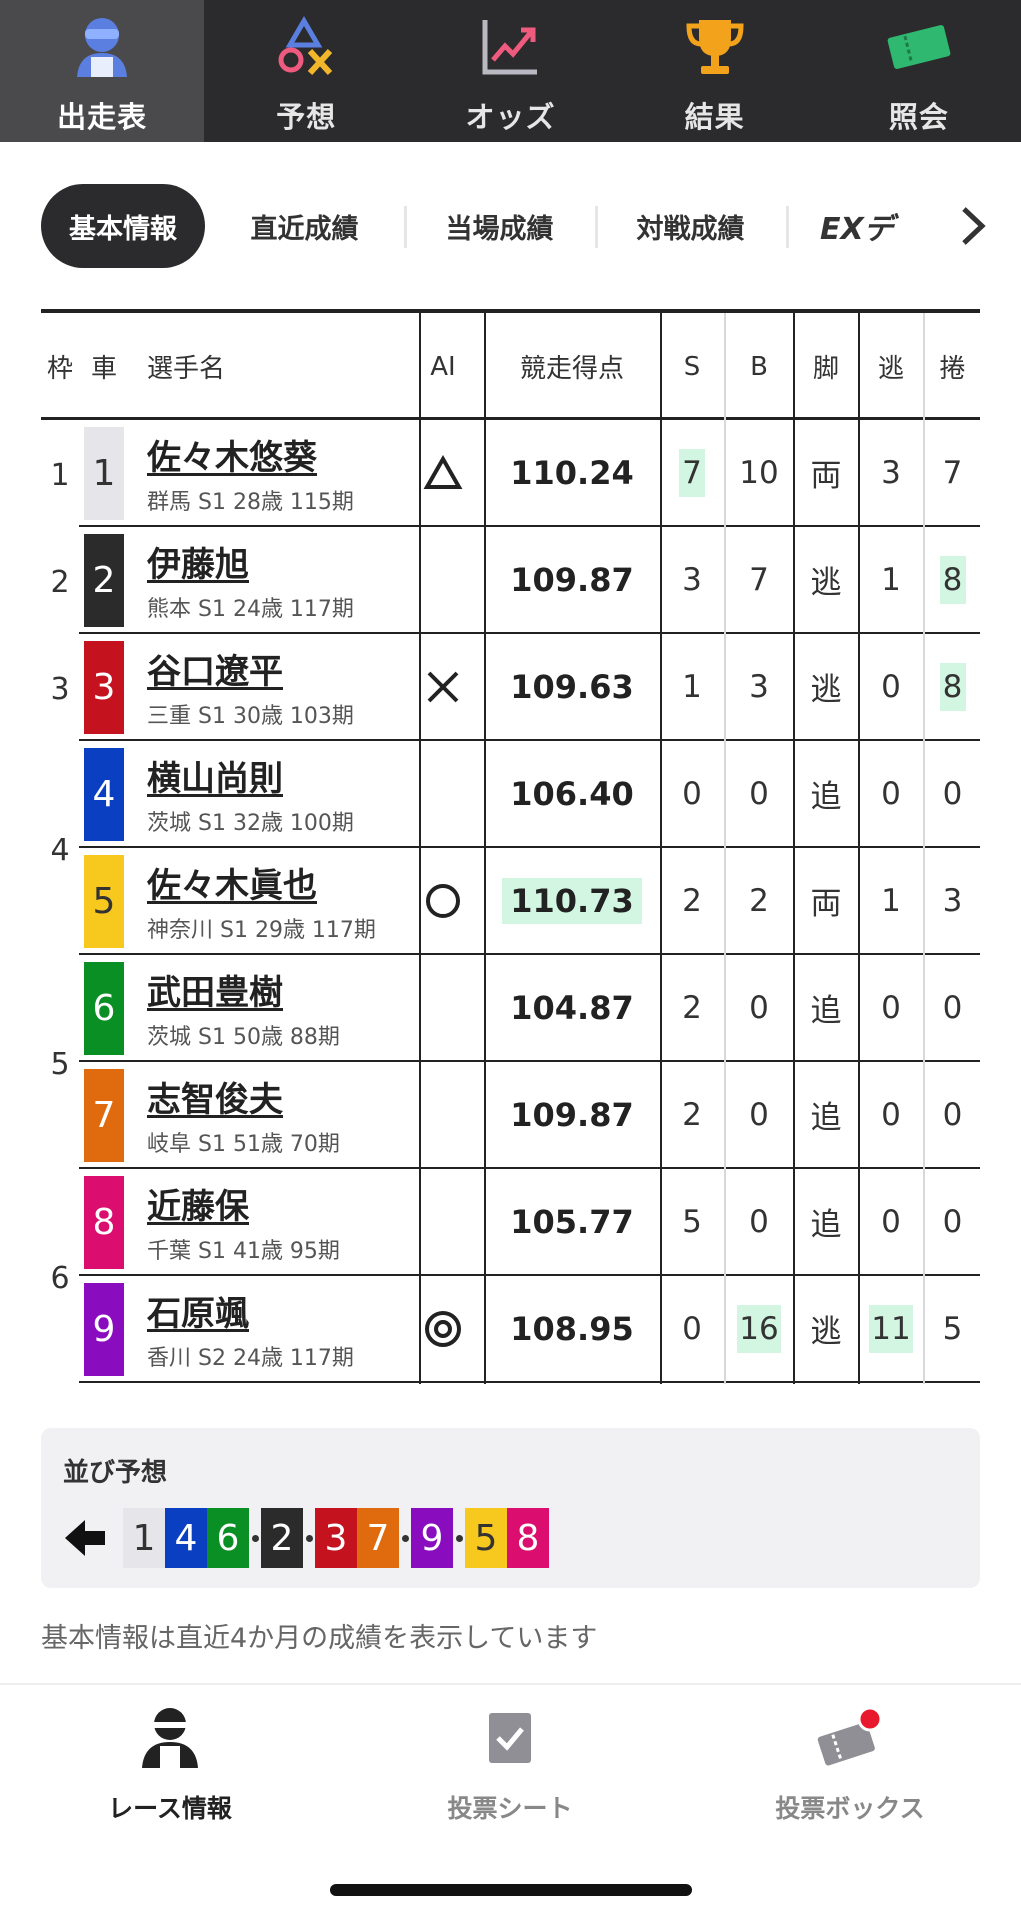 This screenshot has width=1021, height=1920. I want to click on nige-count: 11, so click(891, 1328).